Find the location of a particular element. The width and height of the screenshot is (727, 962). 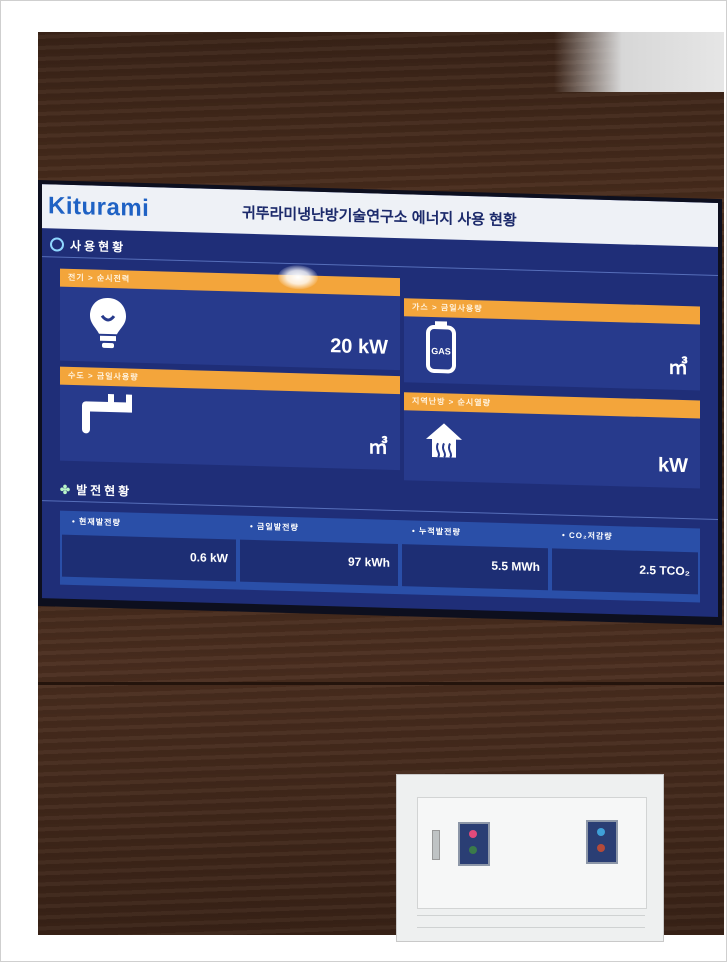

tile-label: 수도 > 금일사용량 is located at coordinates (230, 380).